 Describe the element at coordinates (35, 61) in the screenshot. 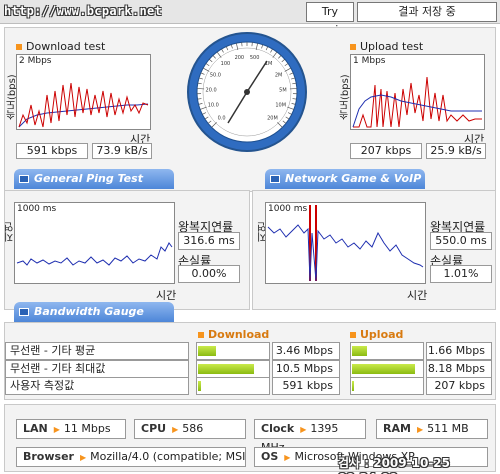

I see `download-scale: 2 Mbps` at that location.